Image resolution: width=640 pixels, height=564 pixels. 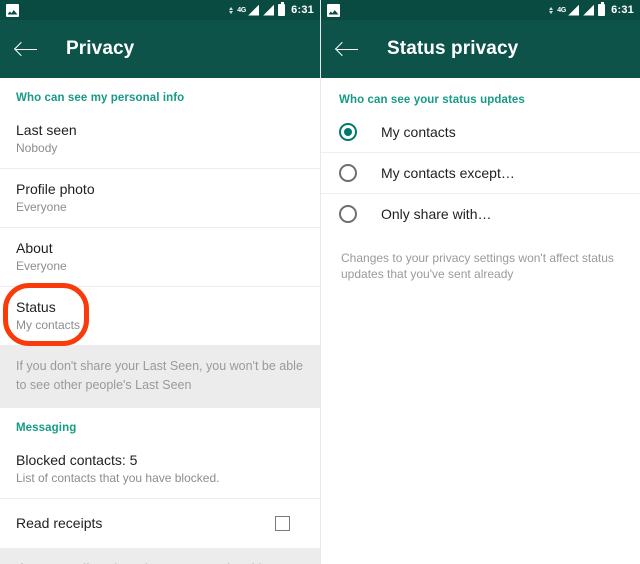 I want to click on page-title: Status privacy, so click(x=453, y=48).